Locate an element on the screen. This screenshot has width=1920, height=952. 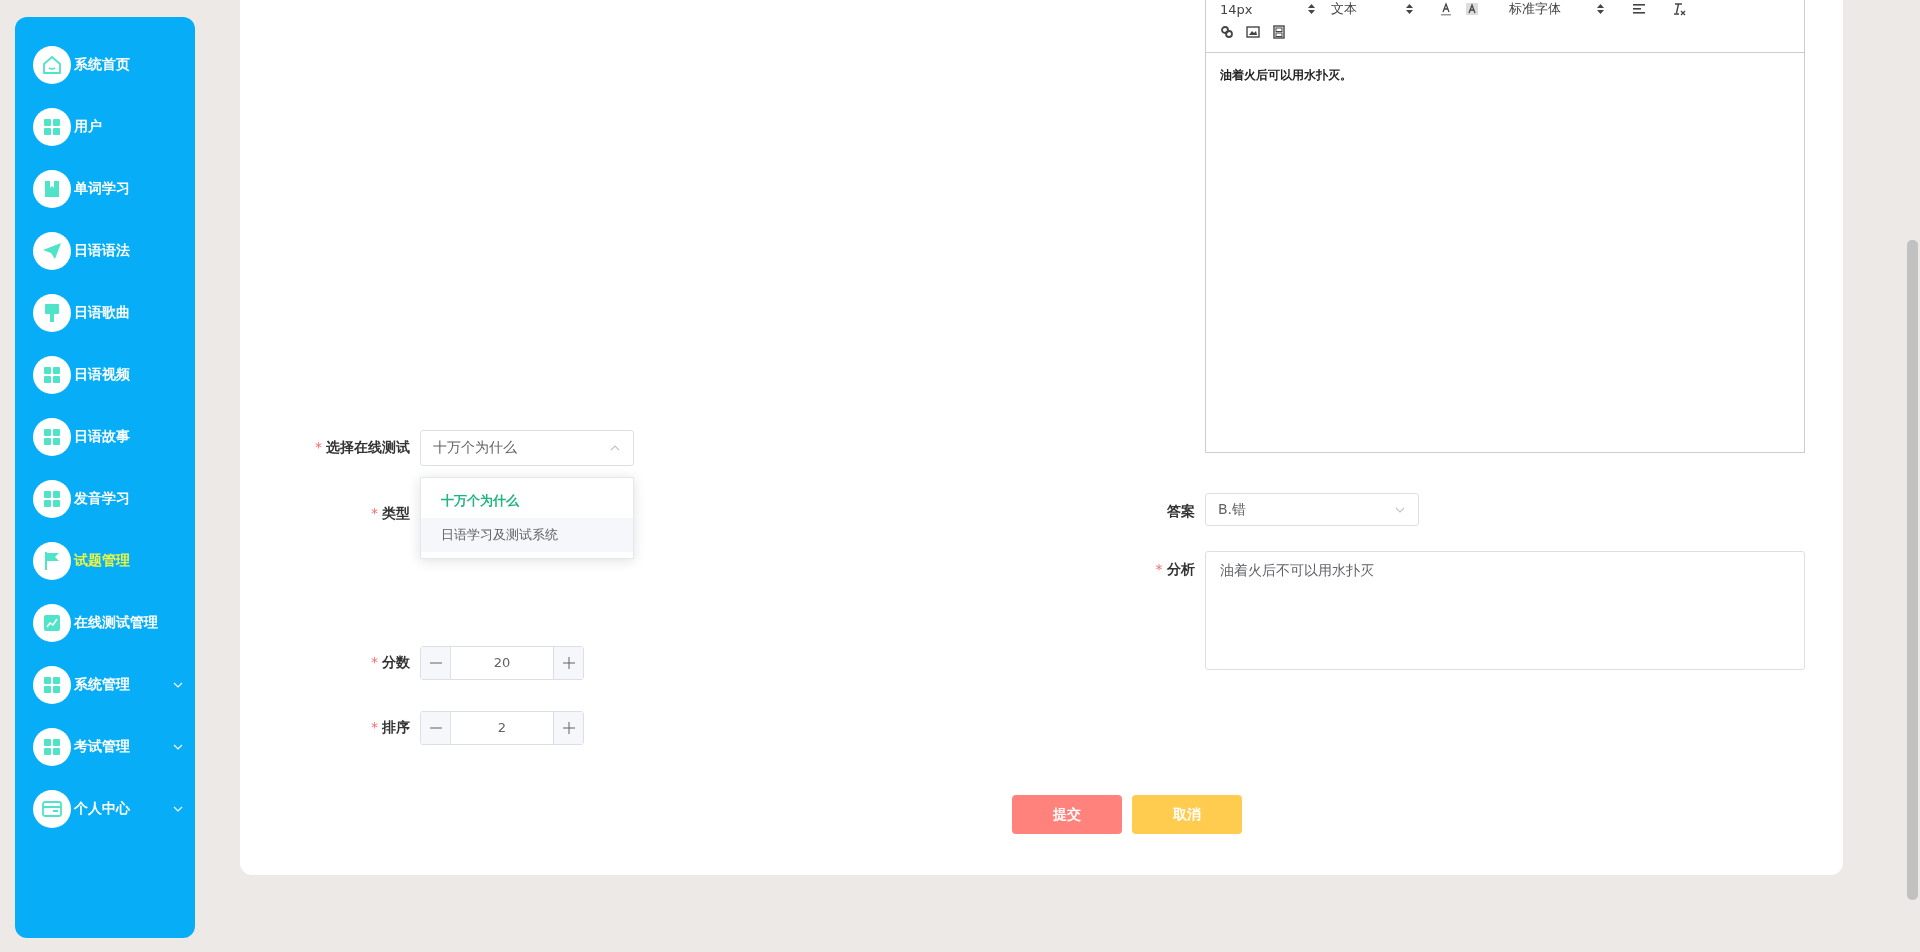
background-color-icon is located at coordinates (1472, 9).